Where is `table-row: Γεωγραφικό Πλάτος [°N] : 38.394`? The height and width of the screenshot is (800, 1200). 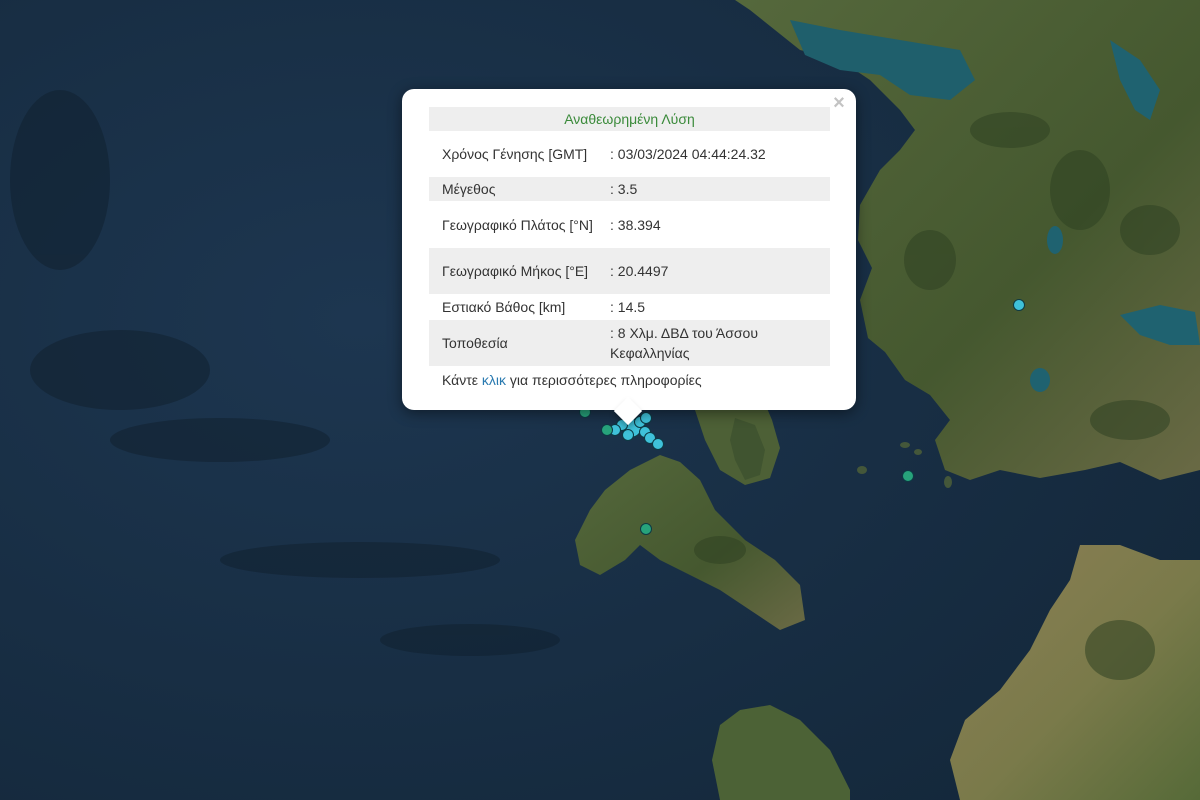
table-row: Γεωγραφικό Πλάτος [°N] : 38.394 is located at coordinates (629, 224).